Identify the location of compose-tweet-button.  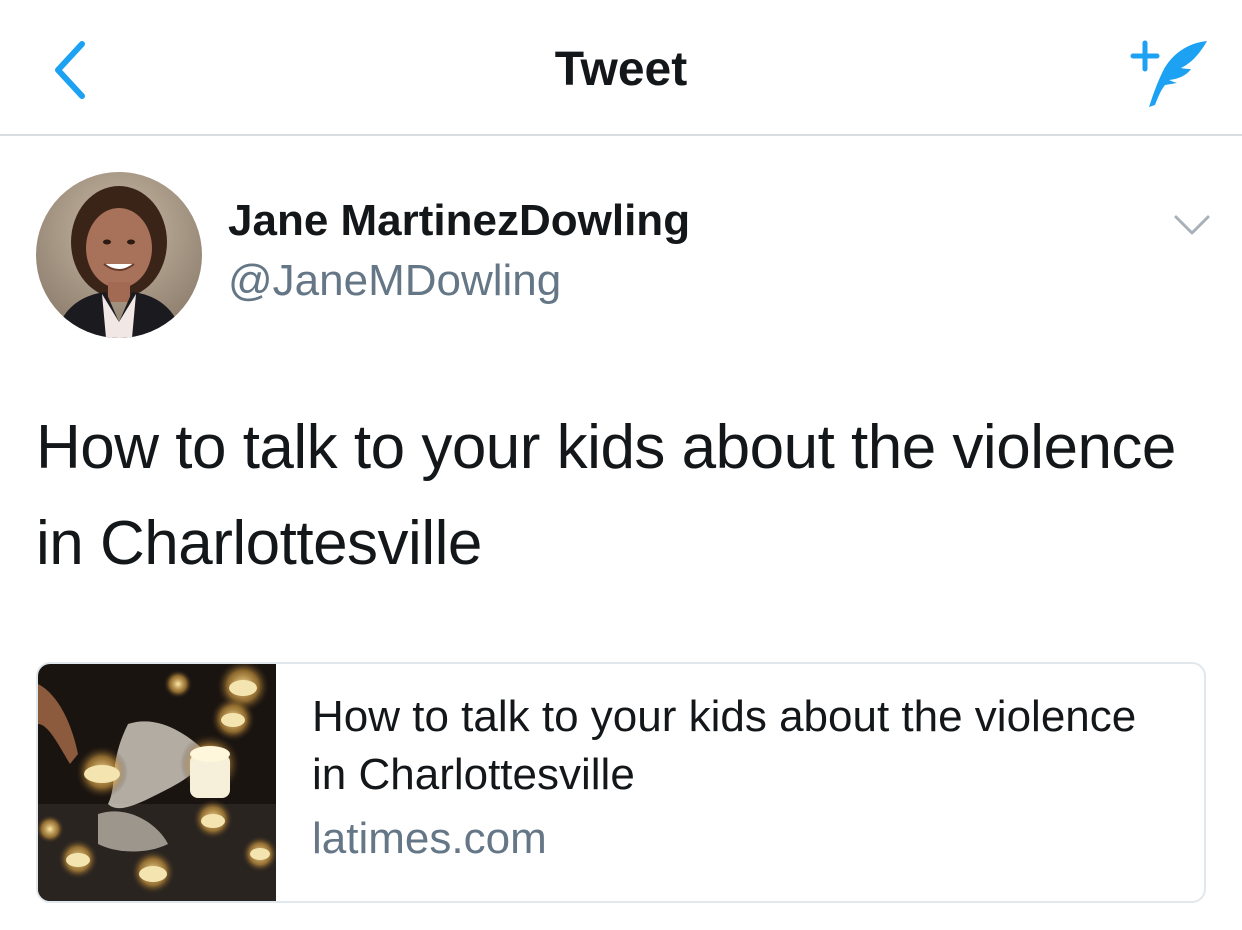
(1170, 72).